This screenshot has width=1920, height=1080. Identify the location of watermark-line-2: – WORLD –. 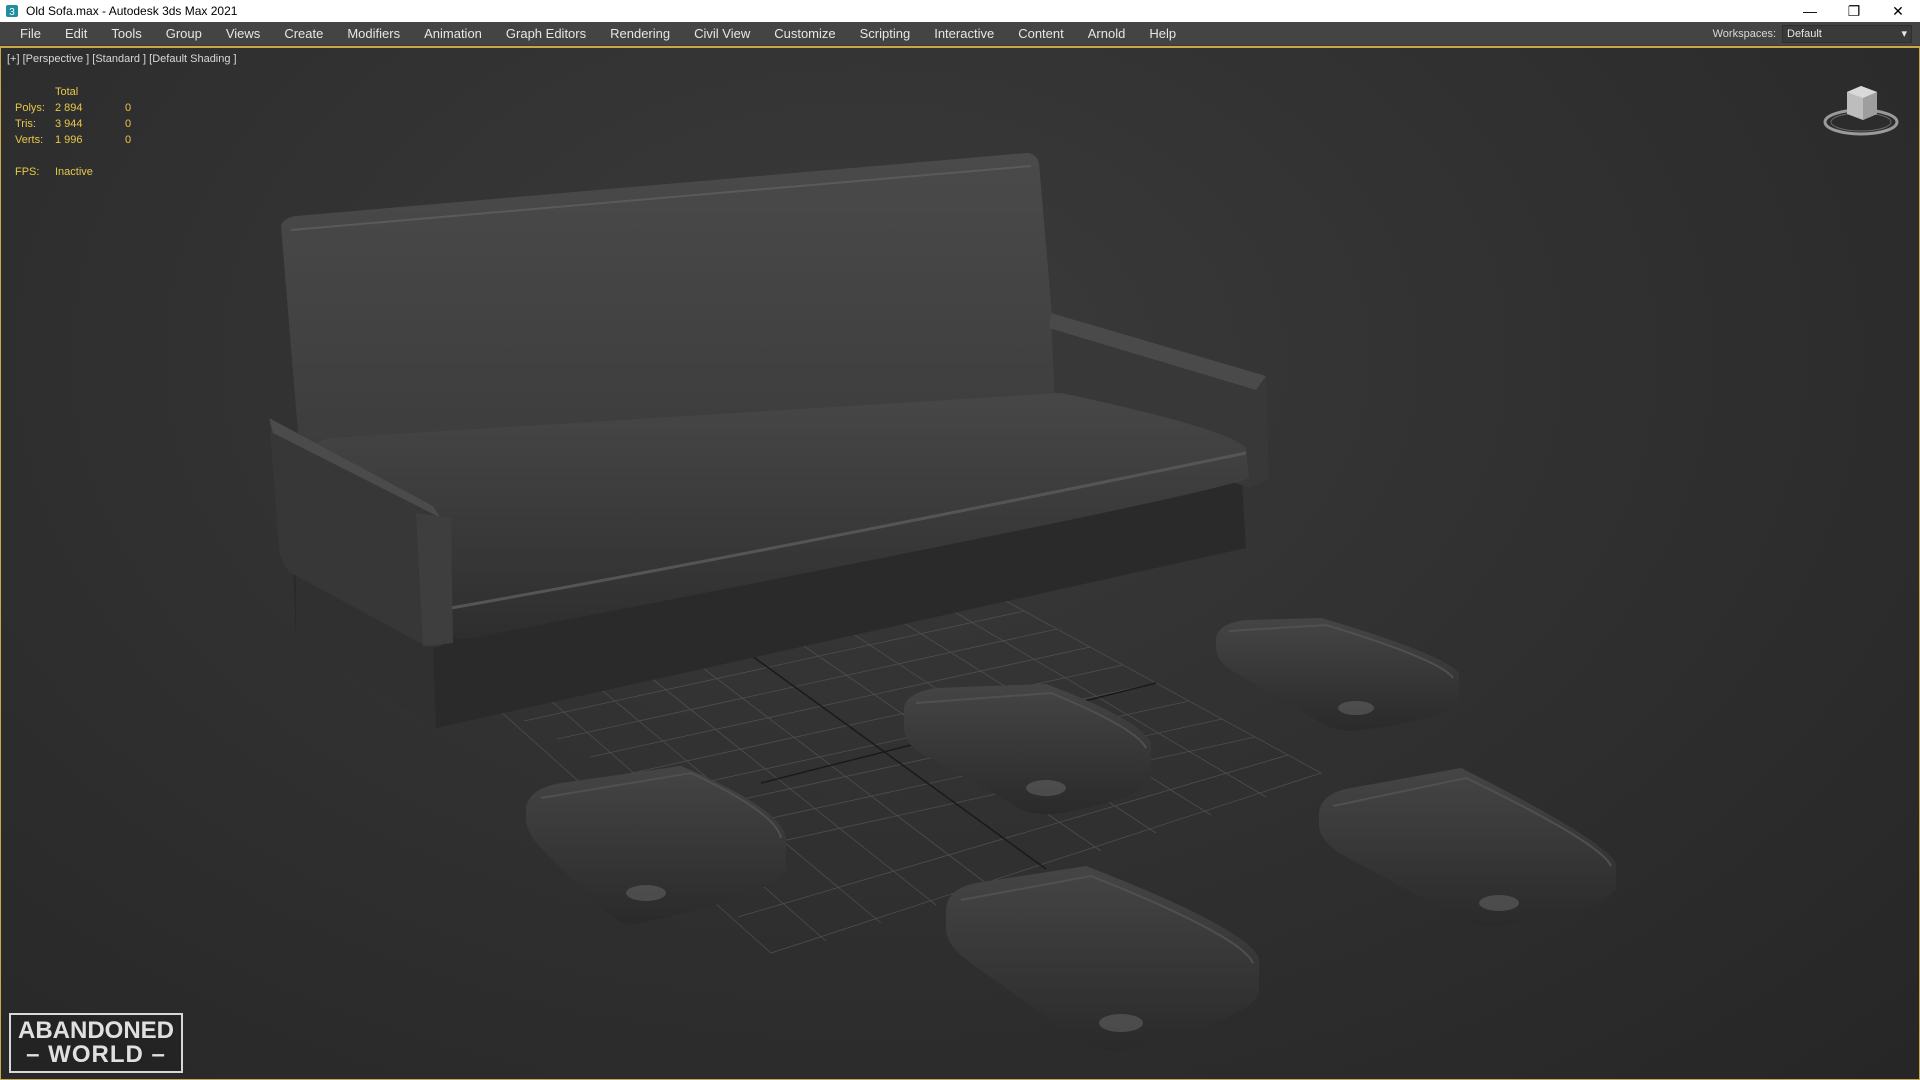
(96, 1054).